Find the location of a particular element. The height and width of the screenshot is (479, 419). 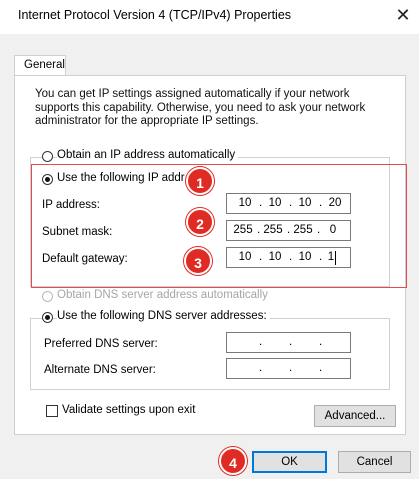

preferred-dns-field: . . . is located at coordinates (288, 342).